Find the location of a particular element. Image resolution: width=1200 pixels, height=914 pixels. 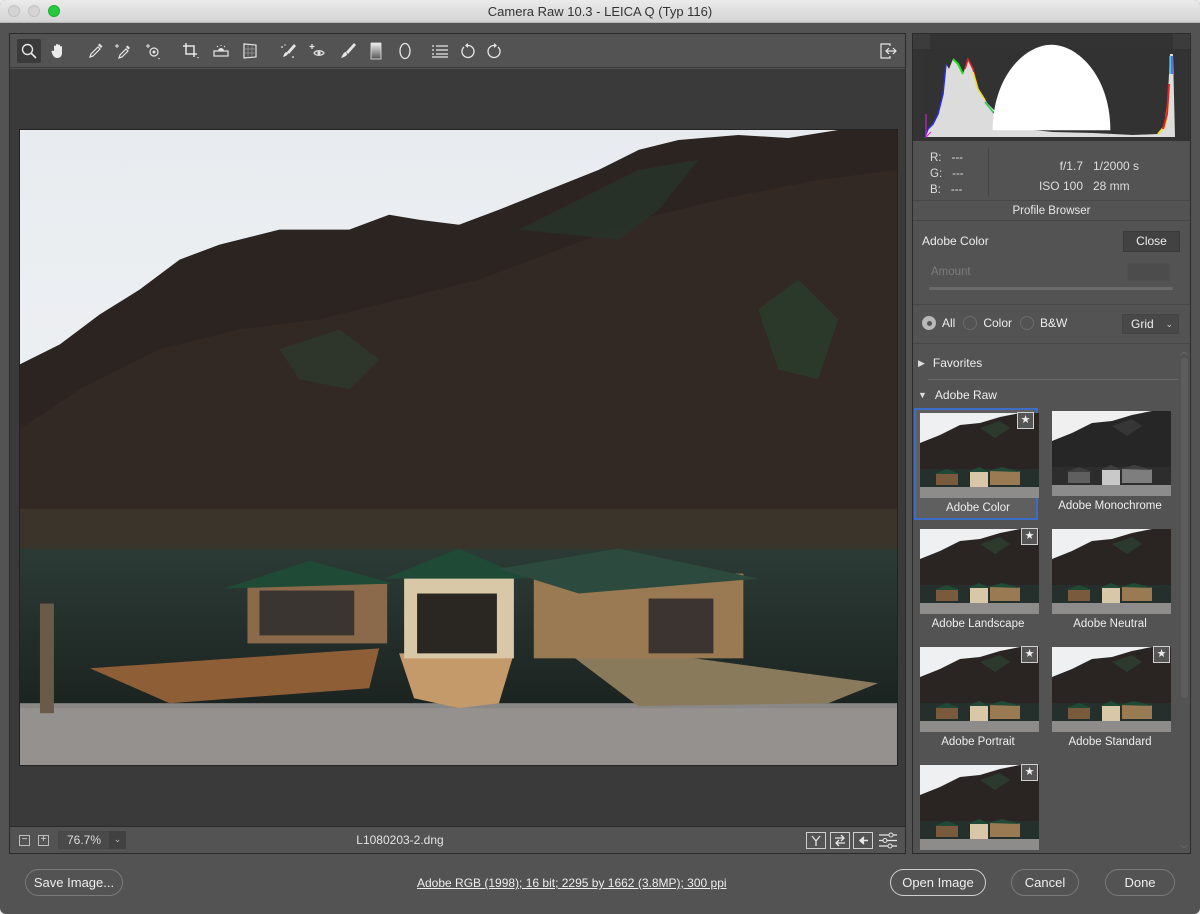

radial-filter-tool-button is located at coordinates (405, 51).